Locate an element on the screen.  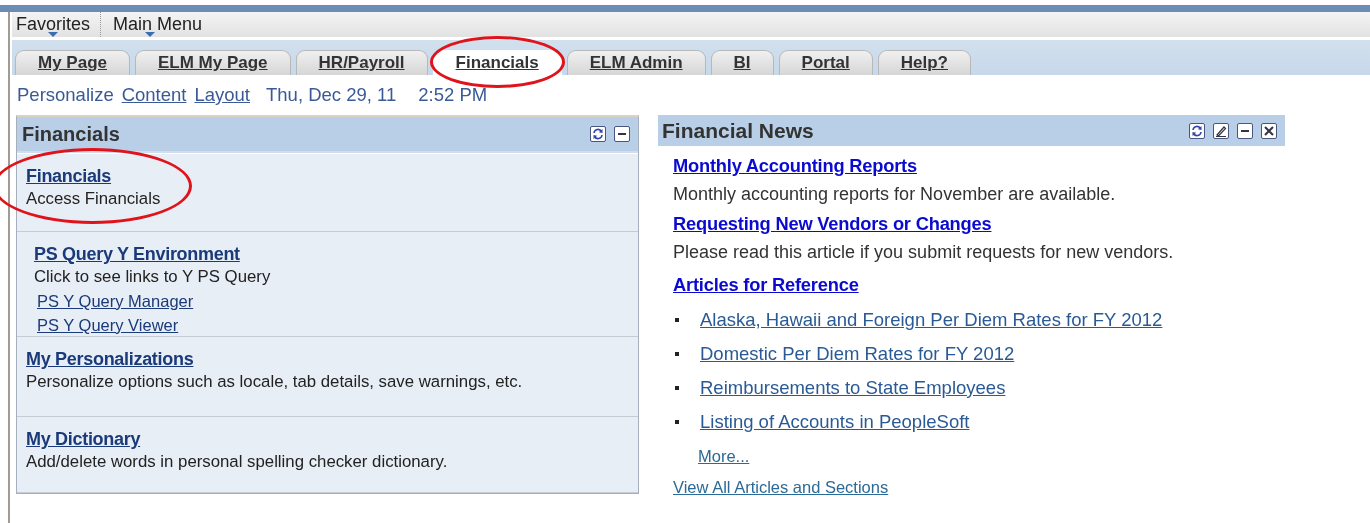
edit-icon is located at coordinates (1221, 130).